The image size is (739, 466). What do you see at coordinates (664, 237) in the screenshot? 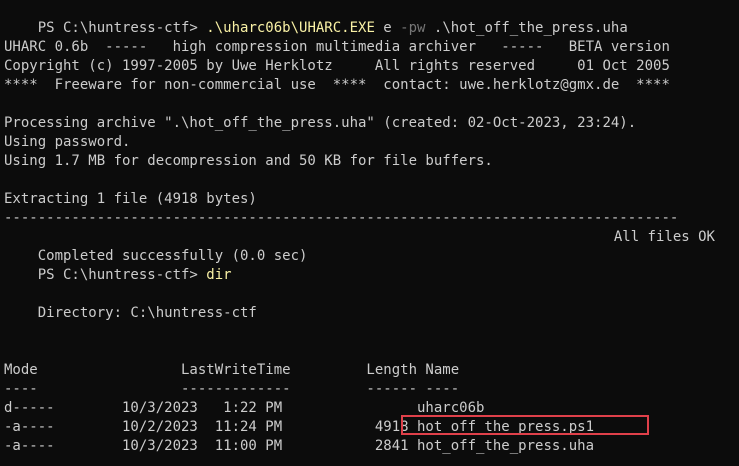
I see `all-files-ok: All files OK` at bounding box center [664, 237].